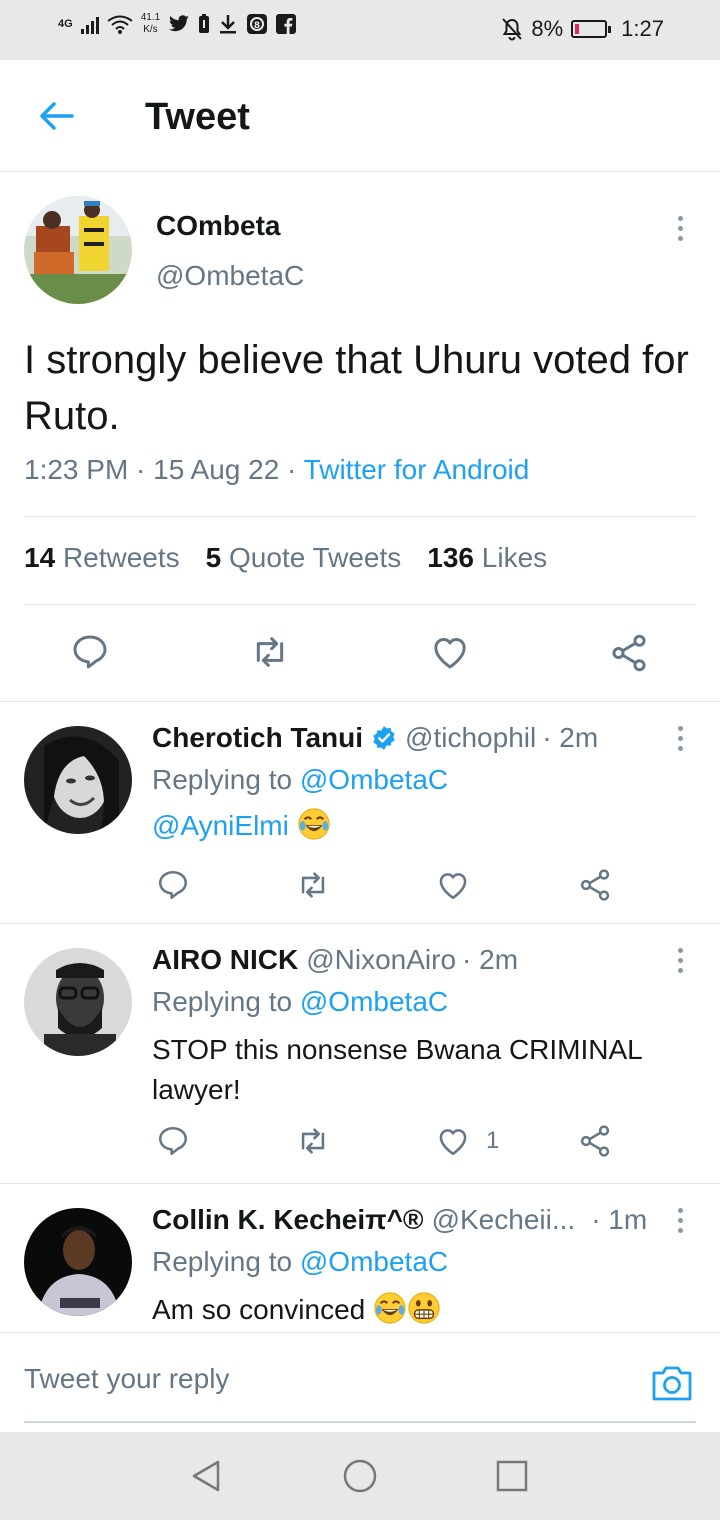  I want to click on twitter-notification-icon, so click(179, 23).